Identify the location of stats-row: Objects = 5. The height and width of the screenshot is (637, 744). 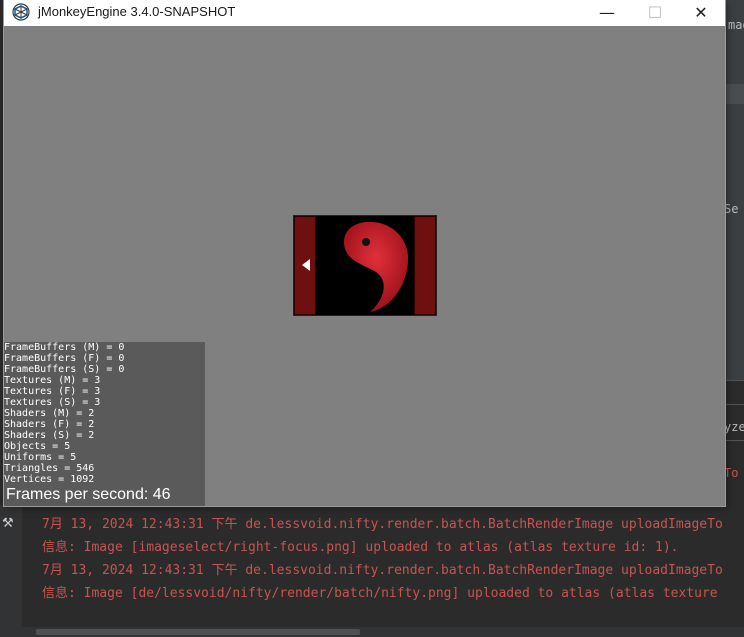
(37, 446).